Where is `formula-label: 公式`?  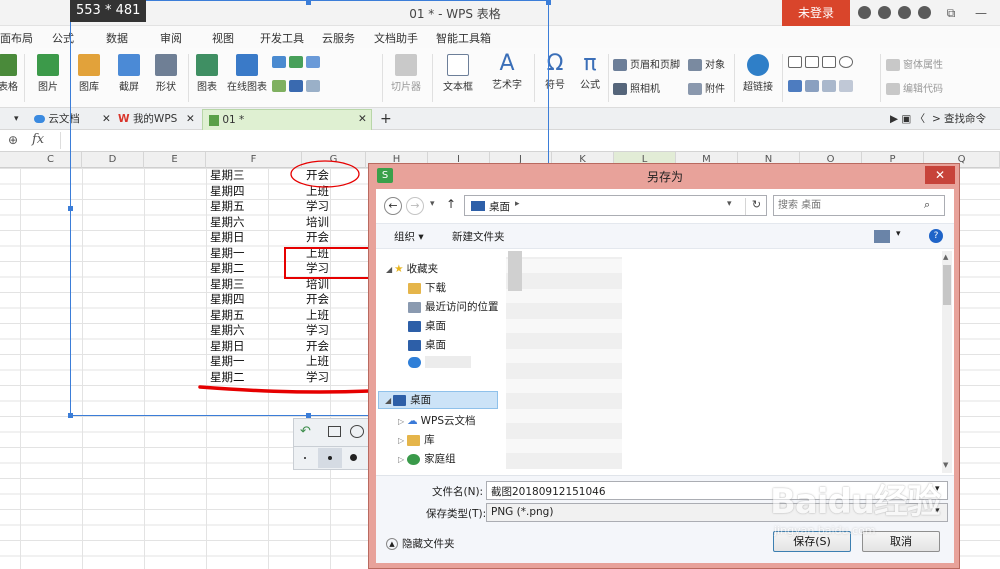
formula-label: 公式 is located at coordinates (590, 85).